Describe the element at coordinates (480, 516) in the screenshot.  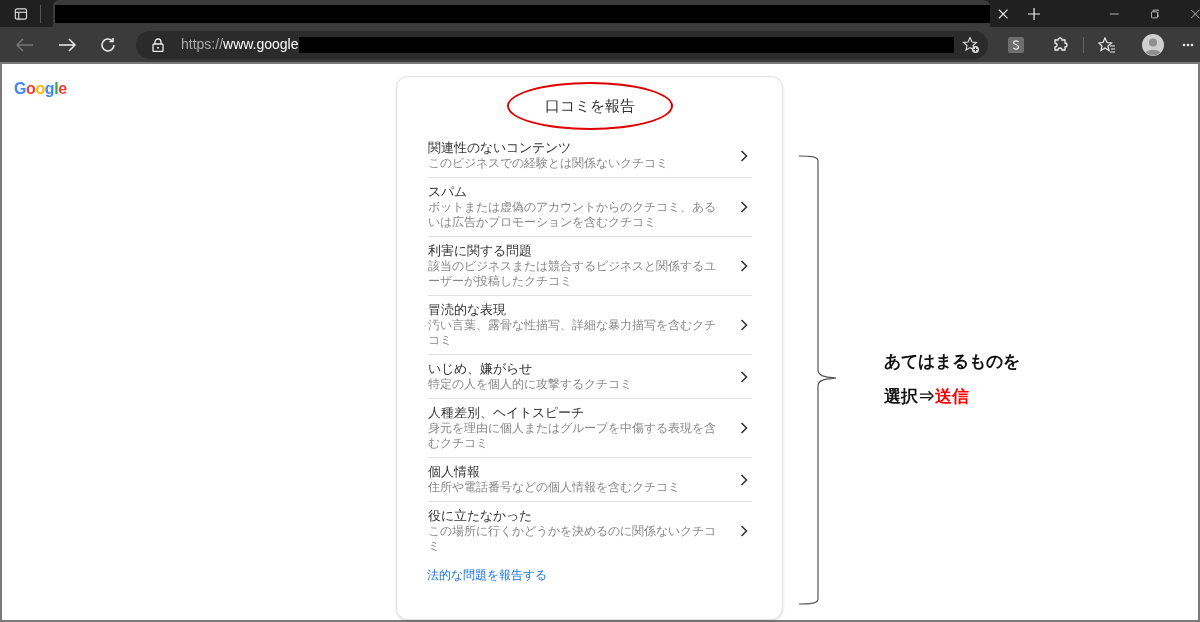
I see `option-title: 役に立たなかった` at that location.